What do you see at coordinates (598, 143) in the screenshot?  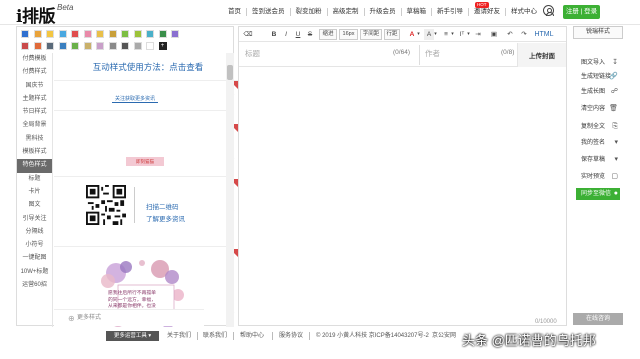 I see `action-button: 我的签名 ▾` at bounding box center [598, 143].